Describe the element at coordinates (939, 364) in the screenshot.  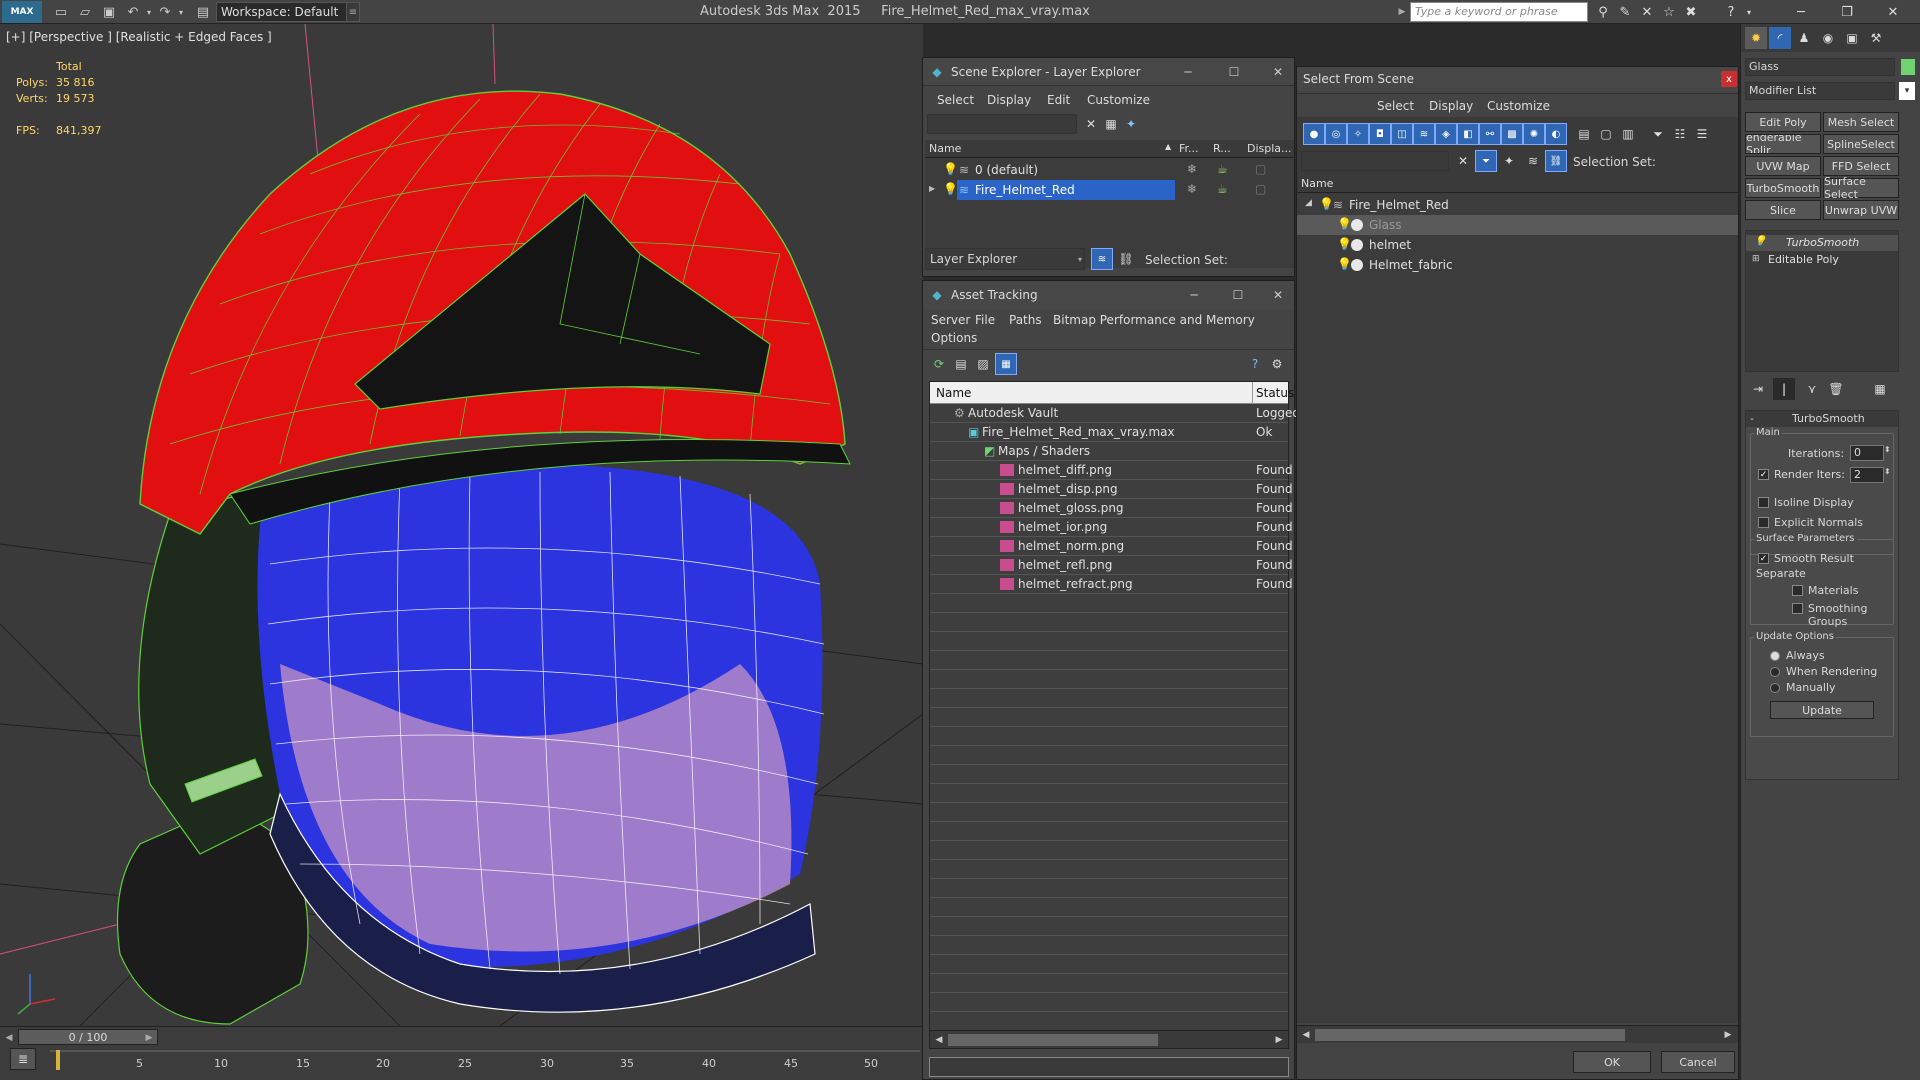
I see `refresh-icon: ⟳` at that location.